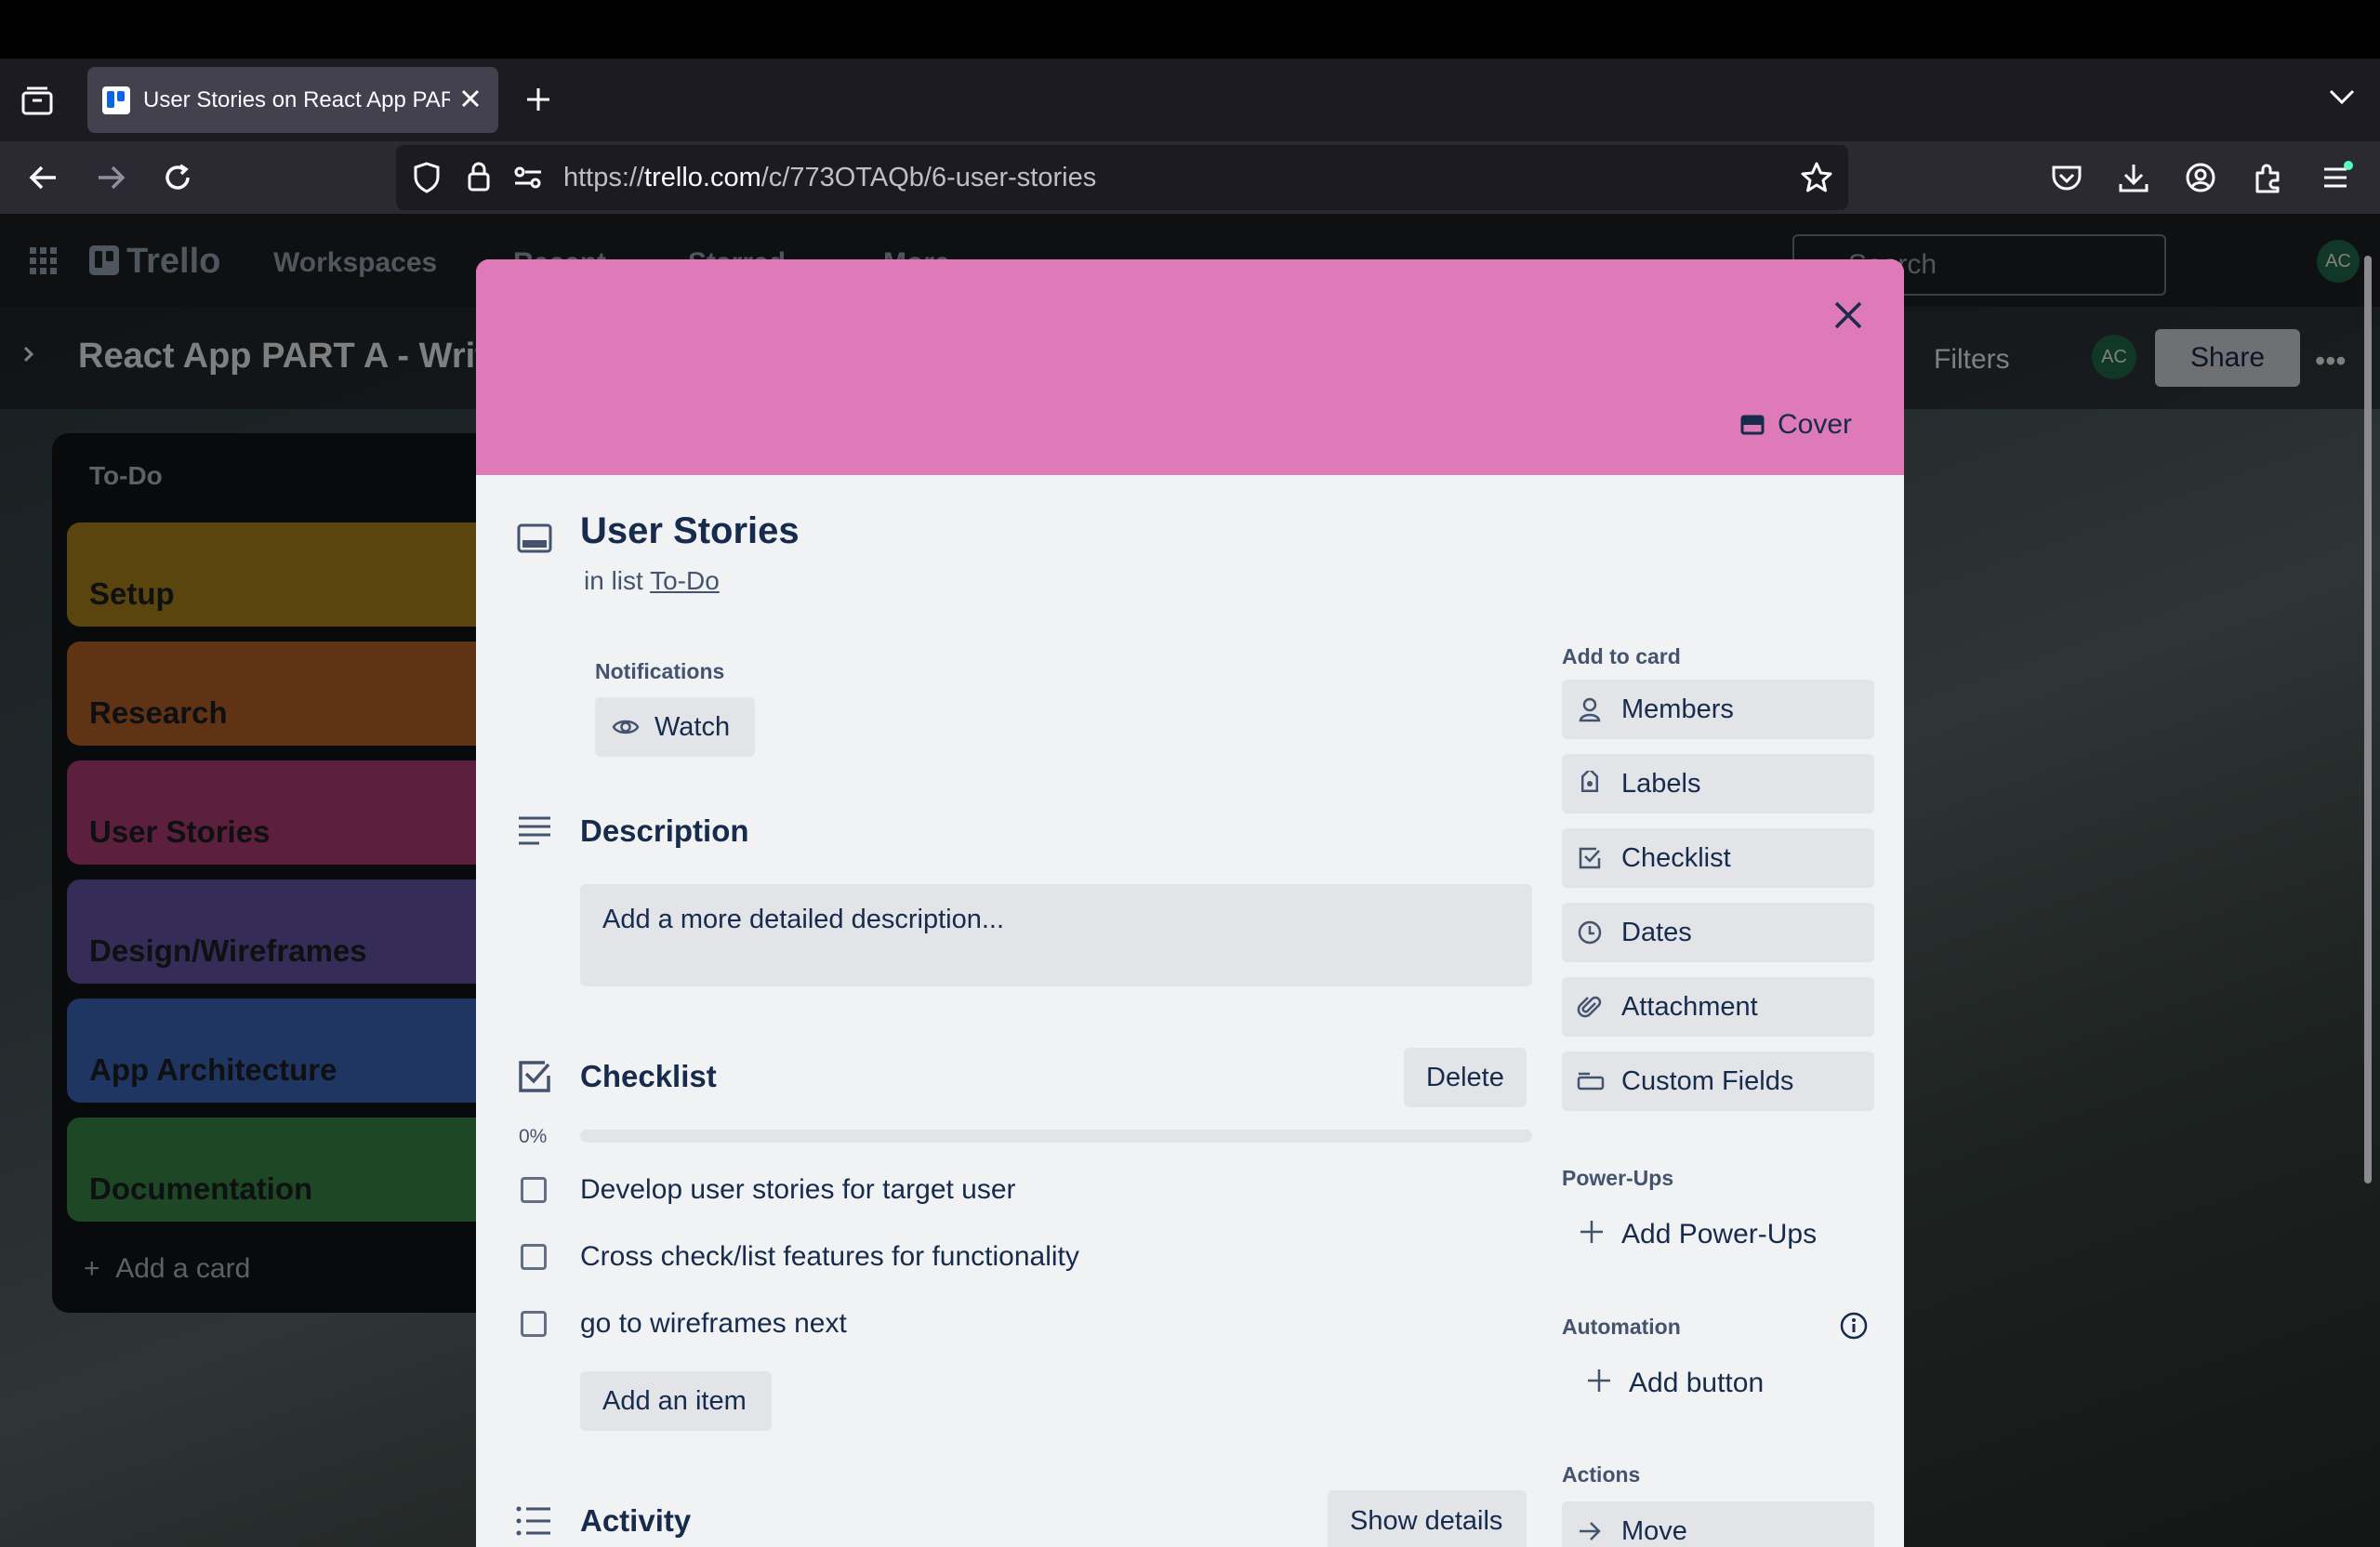  I want to click on tab-title: User Stories on React App PART A, so click(296, 99).